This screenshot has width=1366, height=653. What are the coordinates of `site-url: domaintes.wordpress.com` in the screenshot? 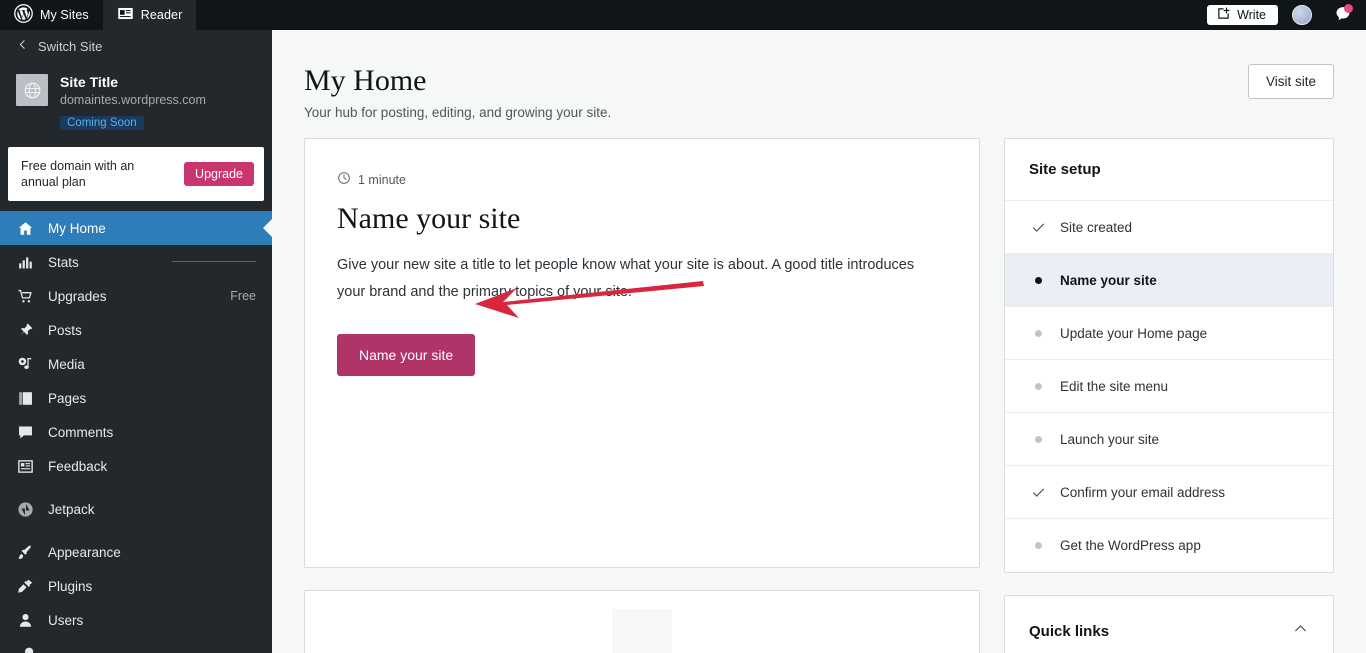 It's located at (133, 100).